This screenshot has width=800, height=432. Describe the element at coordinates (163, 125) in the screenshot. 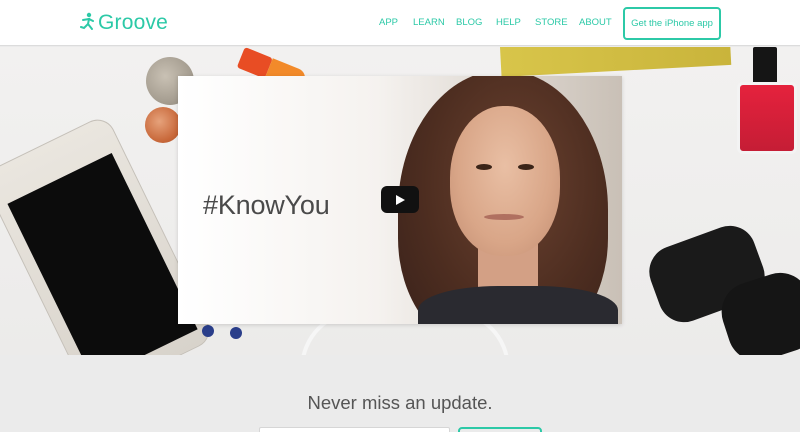

I see `coin-decoration` at that location.